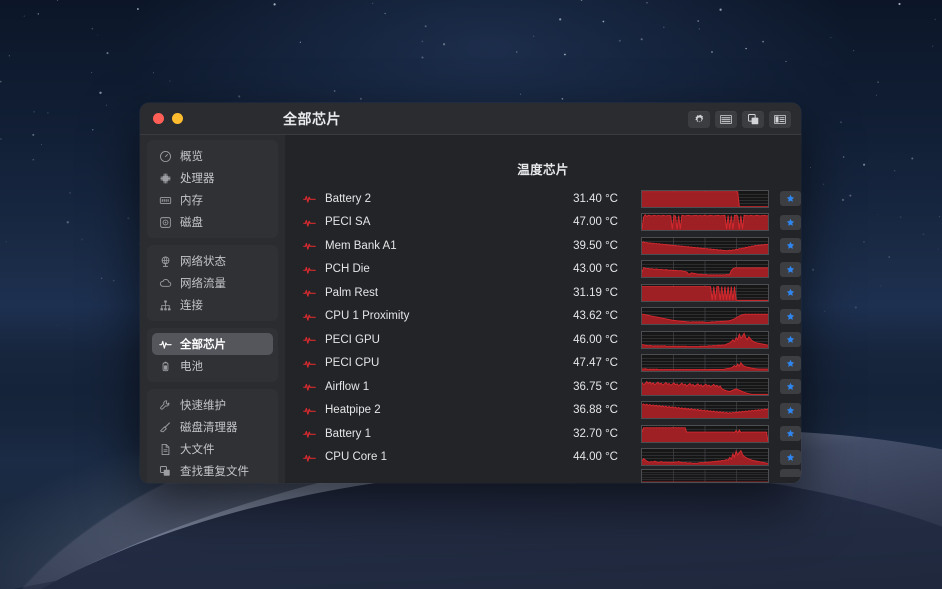 This screenshot has height=589, width=942. I want to click on sidebar-item-label: 快速维护, so click(203, 406).